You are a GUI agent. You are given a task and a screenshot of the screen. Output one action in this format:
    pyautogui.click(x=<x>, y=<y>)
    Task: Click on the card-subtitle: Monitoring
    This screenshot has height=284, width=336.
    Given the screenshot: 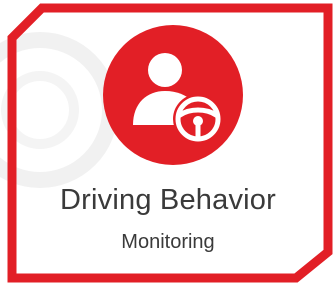 What is the action you would take?
    pyautogui.click(x=168, y=242)
    